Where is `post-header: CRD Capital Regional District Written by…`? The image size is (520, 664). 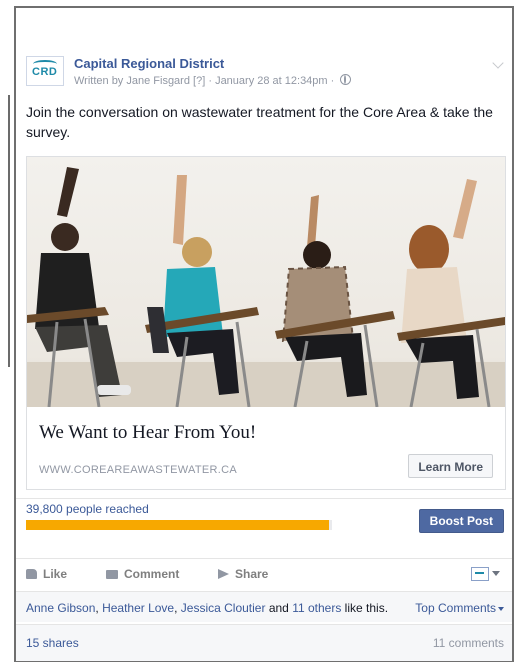 post-header: CRD Capital Regional District Written by… is located at coordinates (265, 74).